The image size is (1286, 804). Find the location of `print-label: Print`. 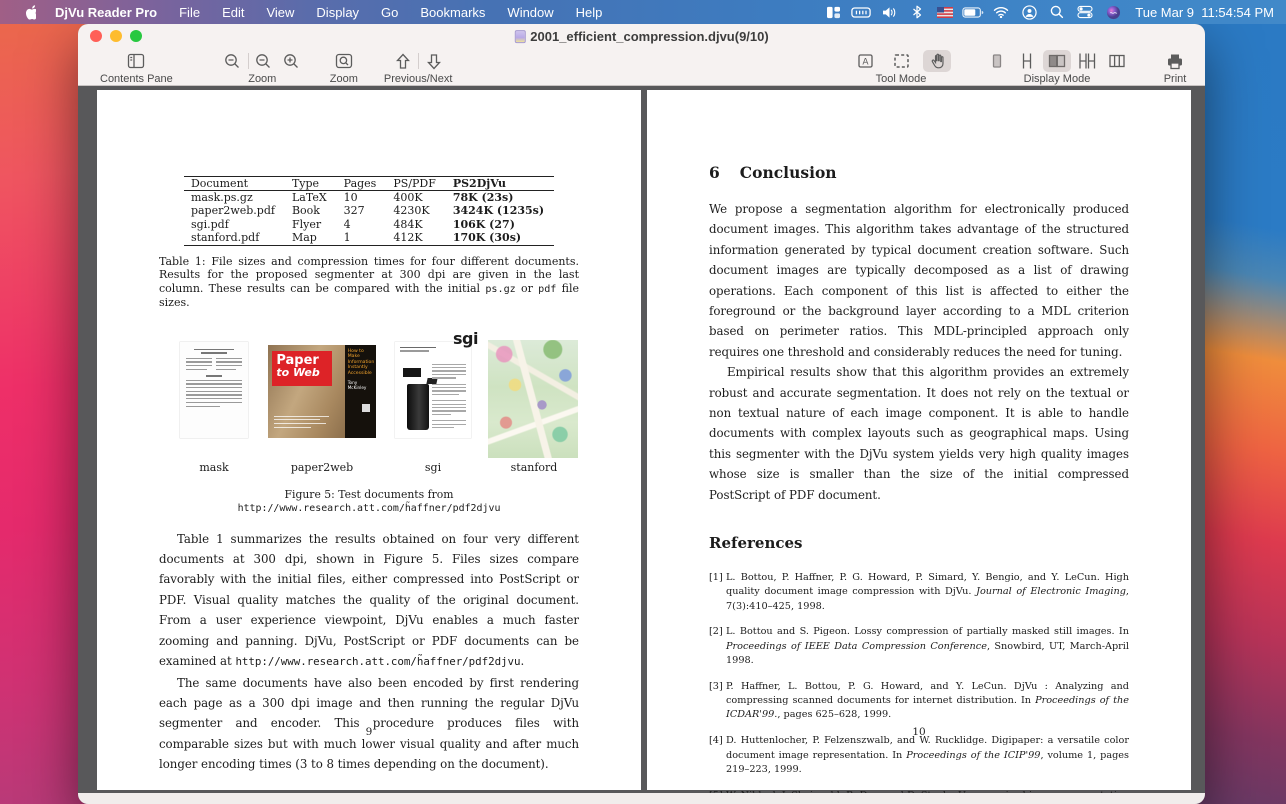

print-label: Print is located at coordinates (1175, 79).